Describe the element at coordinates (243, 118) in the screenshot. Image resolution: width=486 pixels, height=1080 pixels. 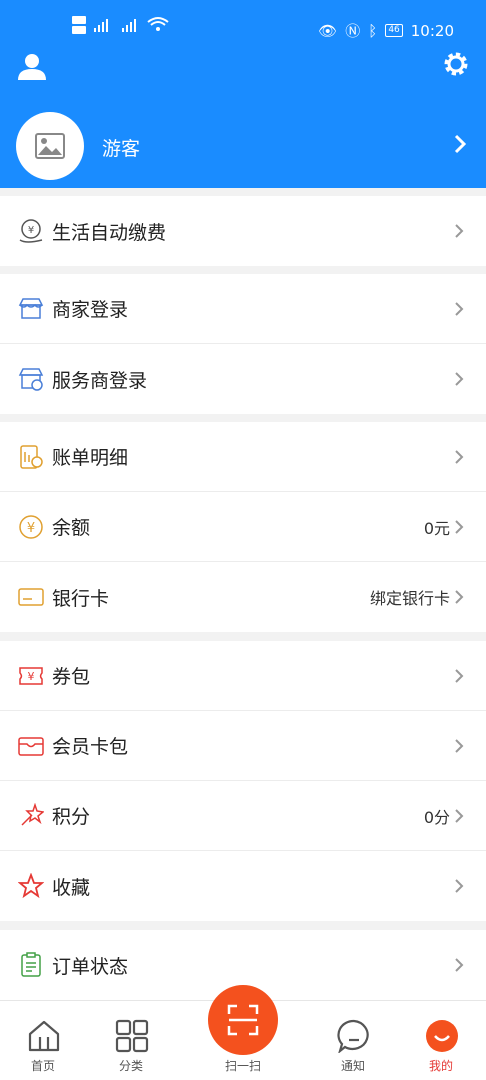
I see `profile-header: 游客` at that location.